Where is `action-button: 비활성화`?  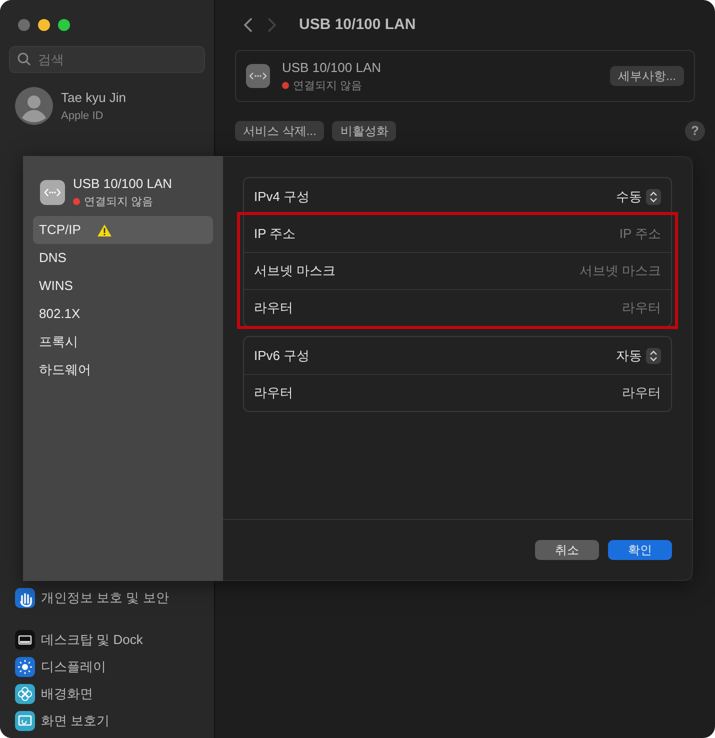 action-button: 비활성화 is located at coordinates (364, 131).